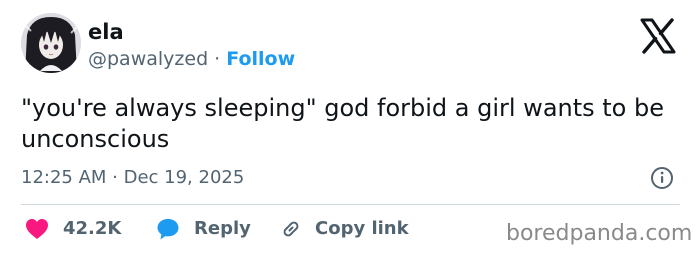 The image size is (700, 256). Describe the element at coordinates (362, 228) in the screenshot. I see `copy-link-label: Copy link` at that location.